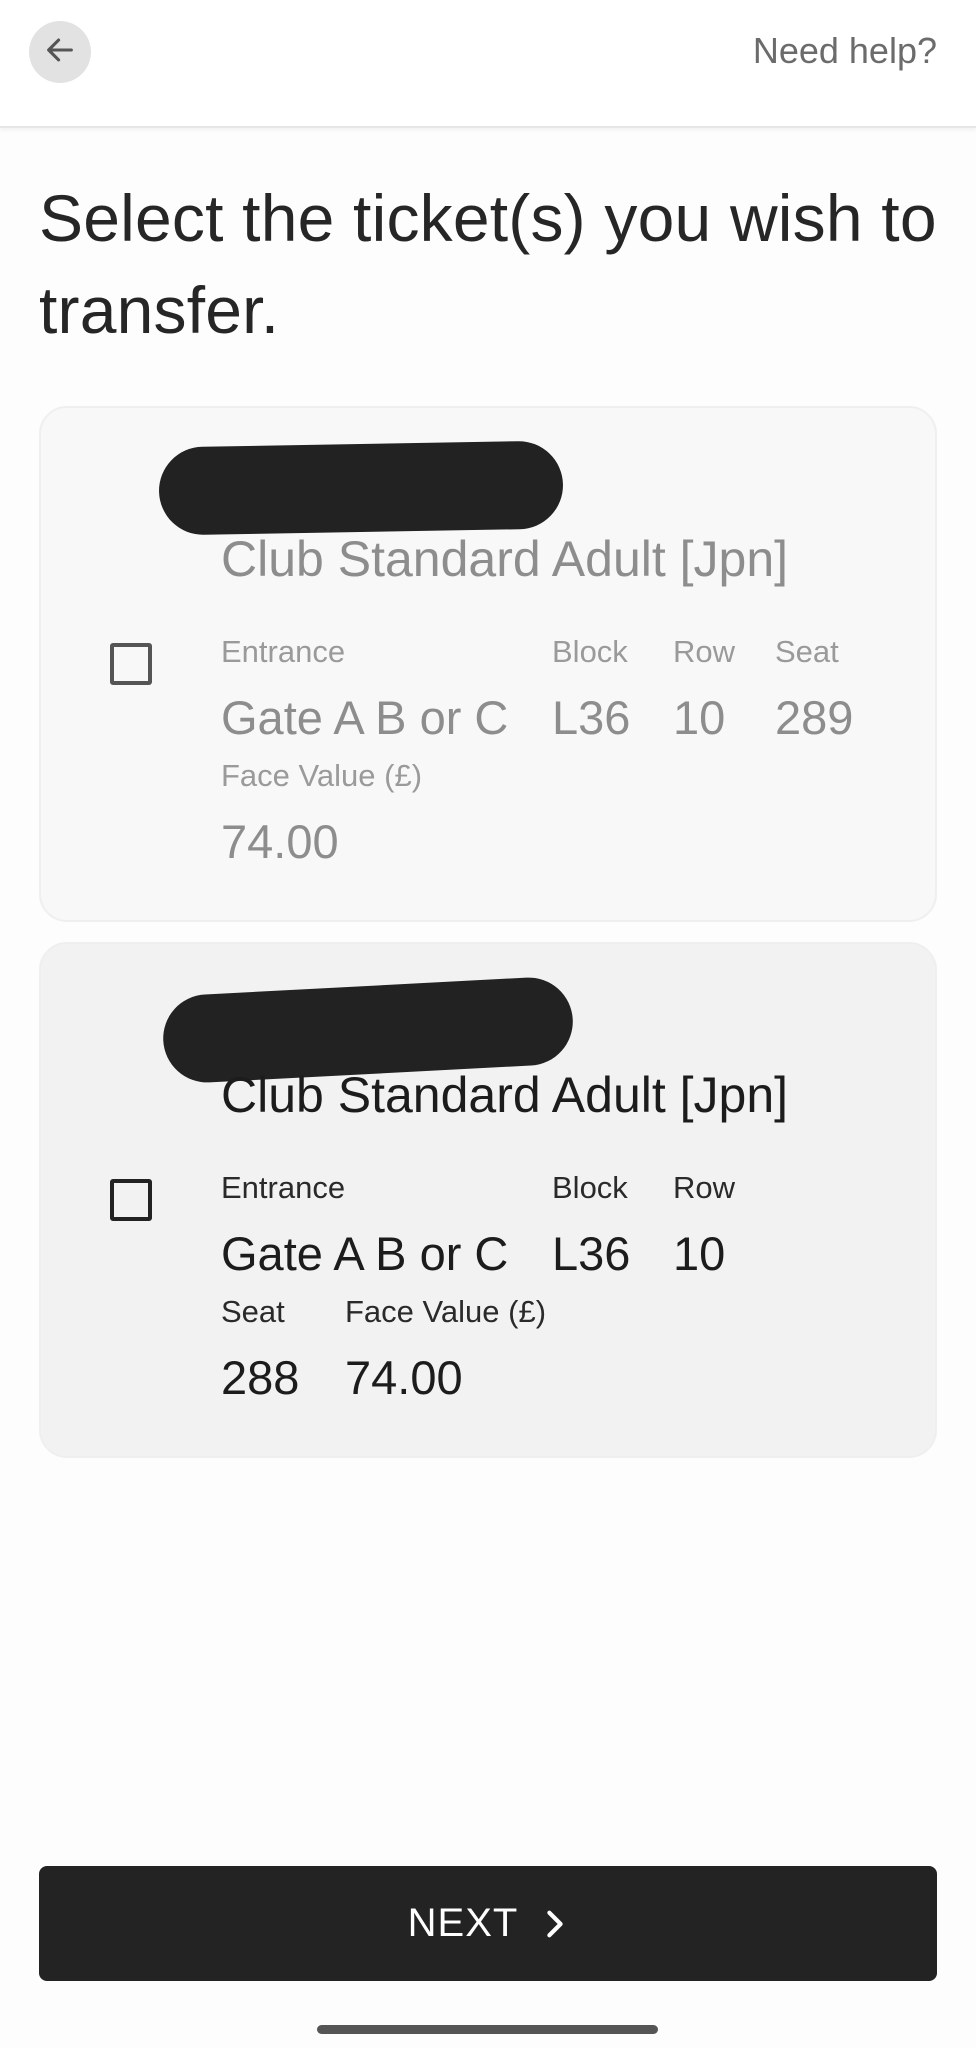  I want to click on chevron-right-icon, so click(555, 1924).